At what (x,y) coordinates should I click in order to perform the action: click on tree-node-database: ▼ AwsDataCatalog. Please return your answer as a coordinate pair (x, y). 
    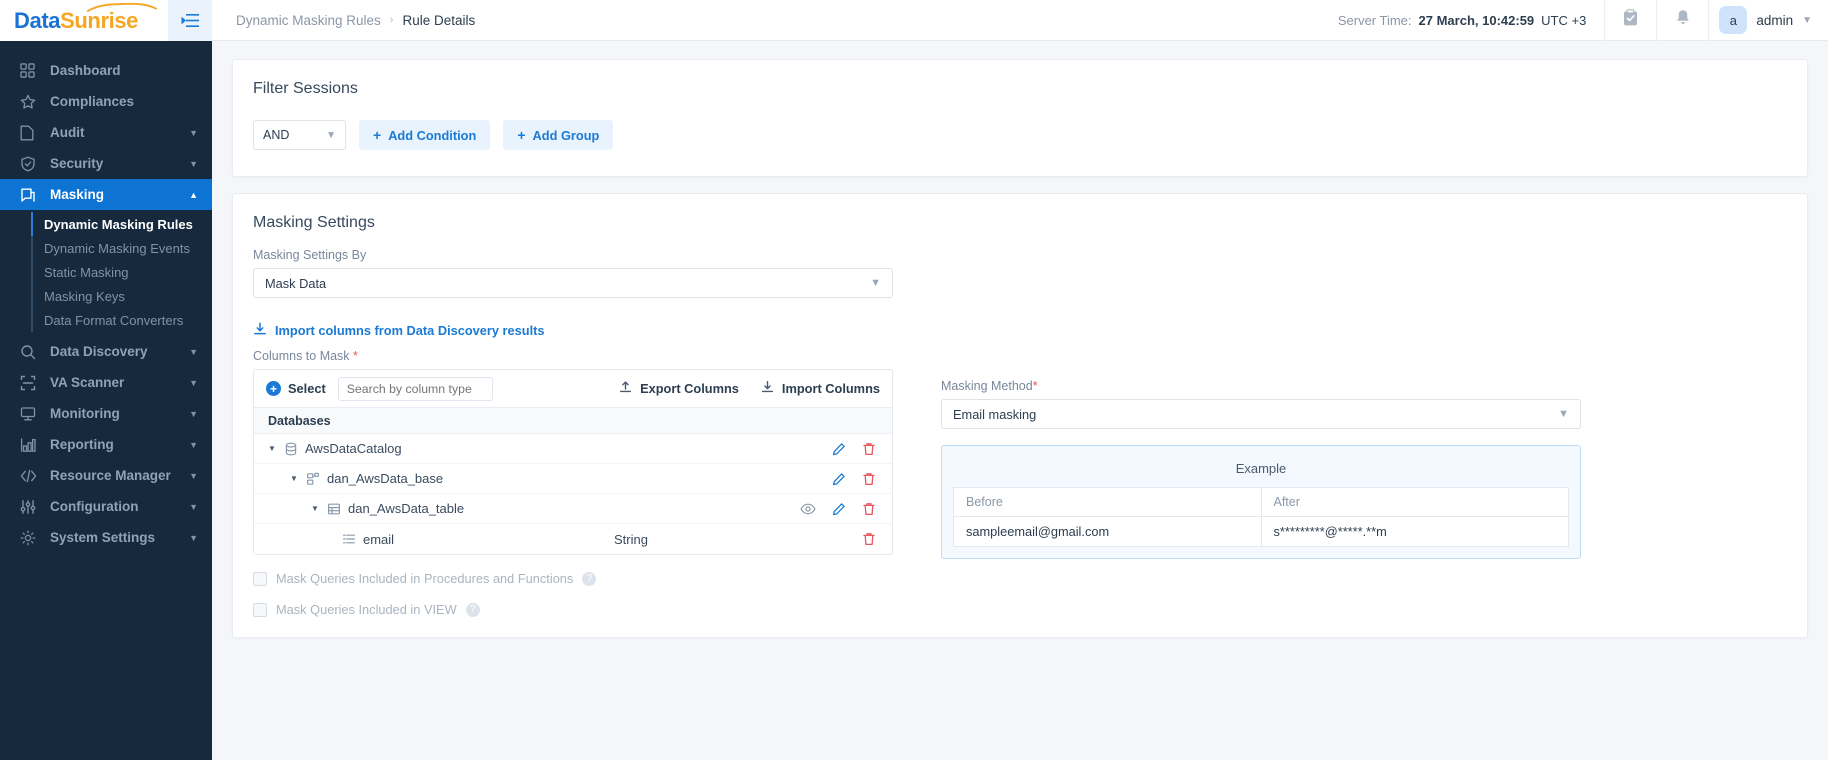
    Looking at the image, I should click on (335, 448).